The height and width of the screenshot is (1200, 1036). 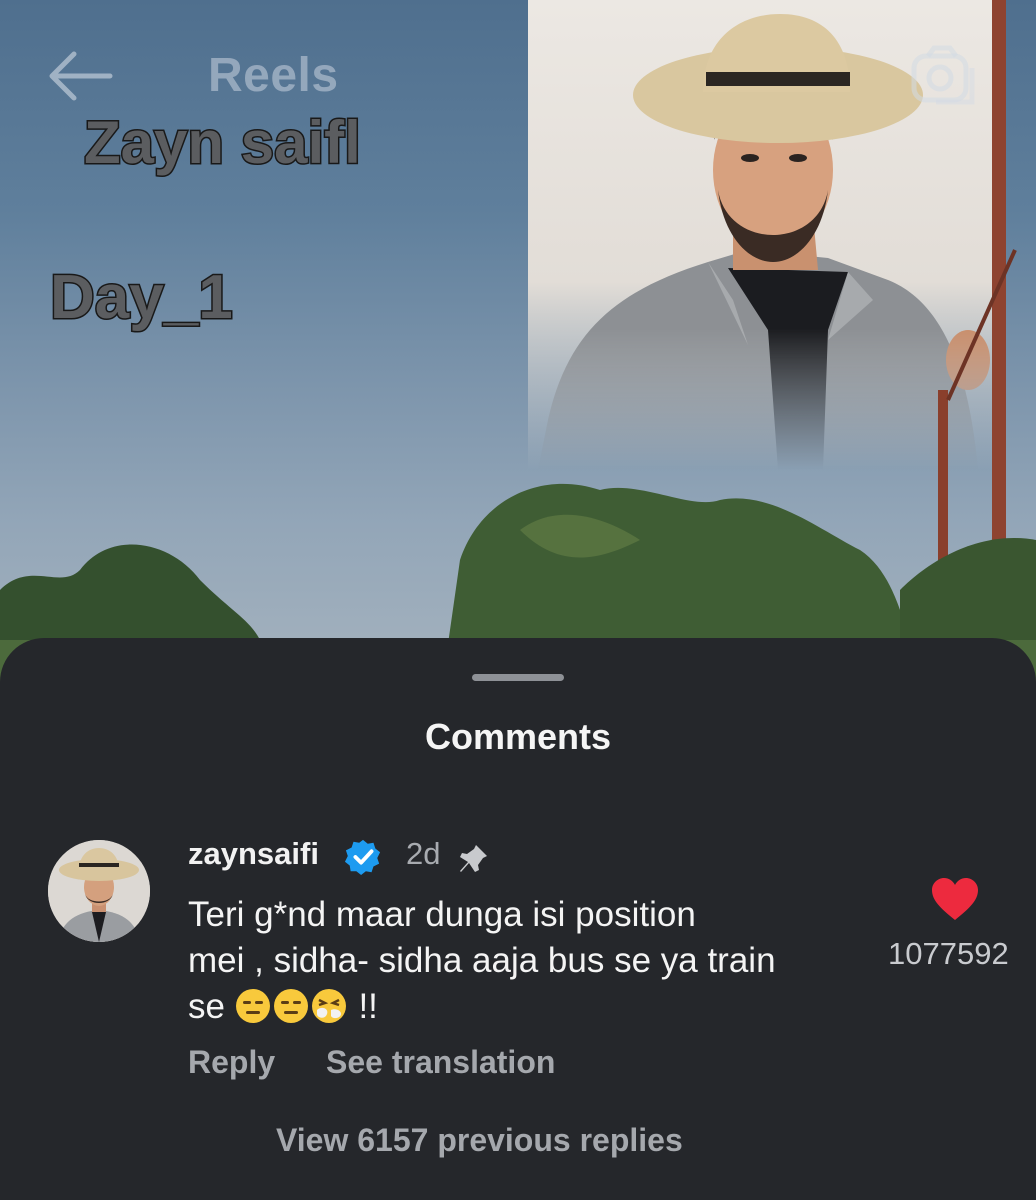 What do you see at coordinates (942, 76) in the screenshot?
I see `camera-icon` at bounding box center [942, 76].